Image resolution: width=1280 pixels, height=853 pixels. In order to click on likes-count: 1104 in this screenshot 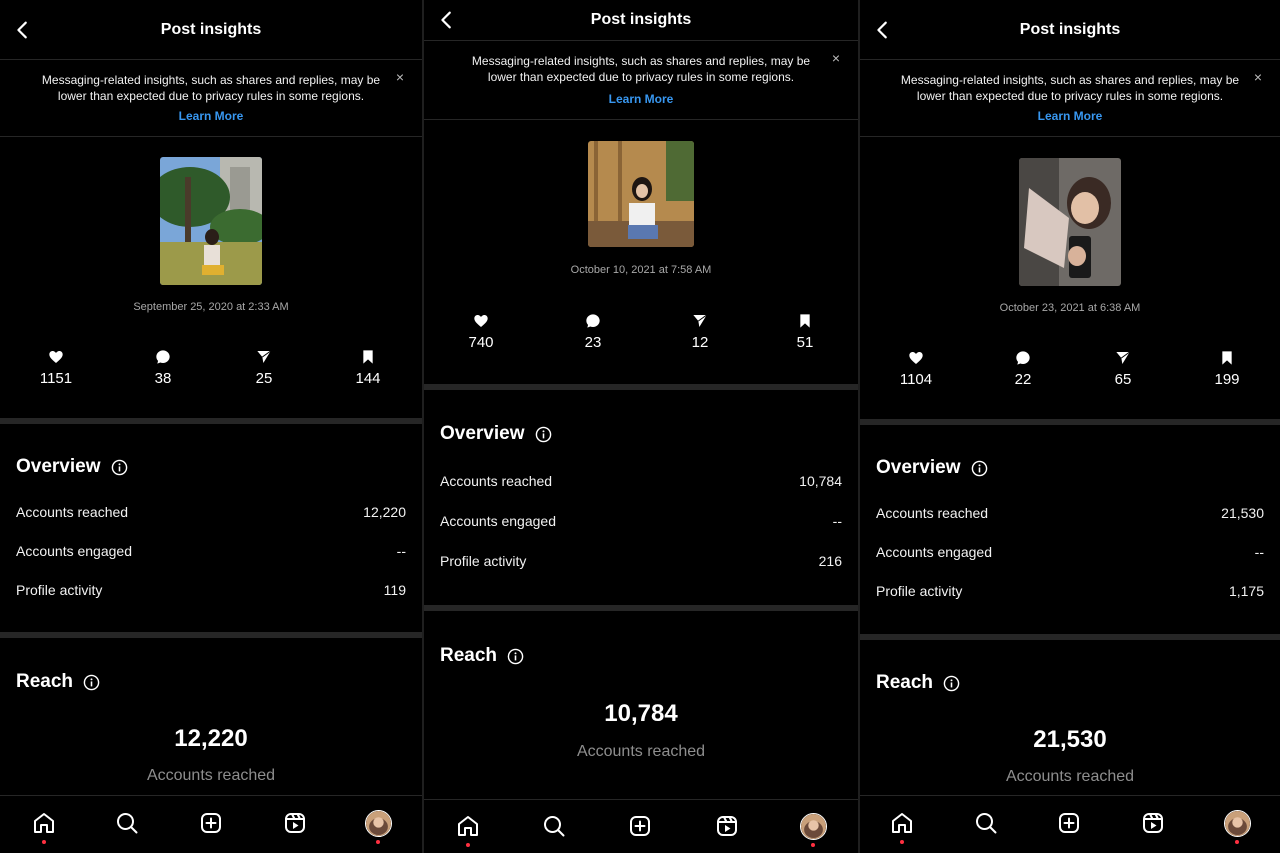, I will do `click(916, 379)`.